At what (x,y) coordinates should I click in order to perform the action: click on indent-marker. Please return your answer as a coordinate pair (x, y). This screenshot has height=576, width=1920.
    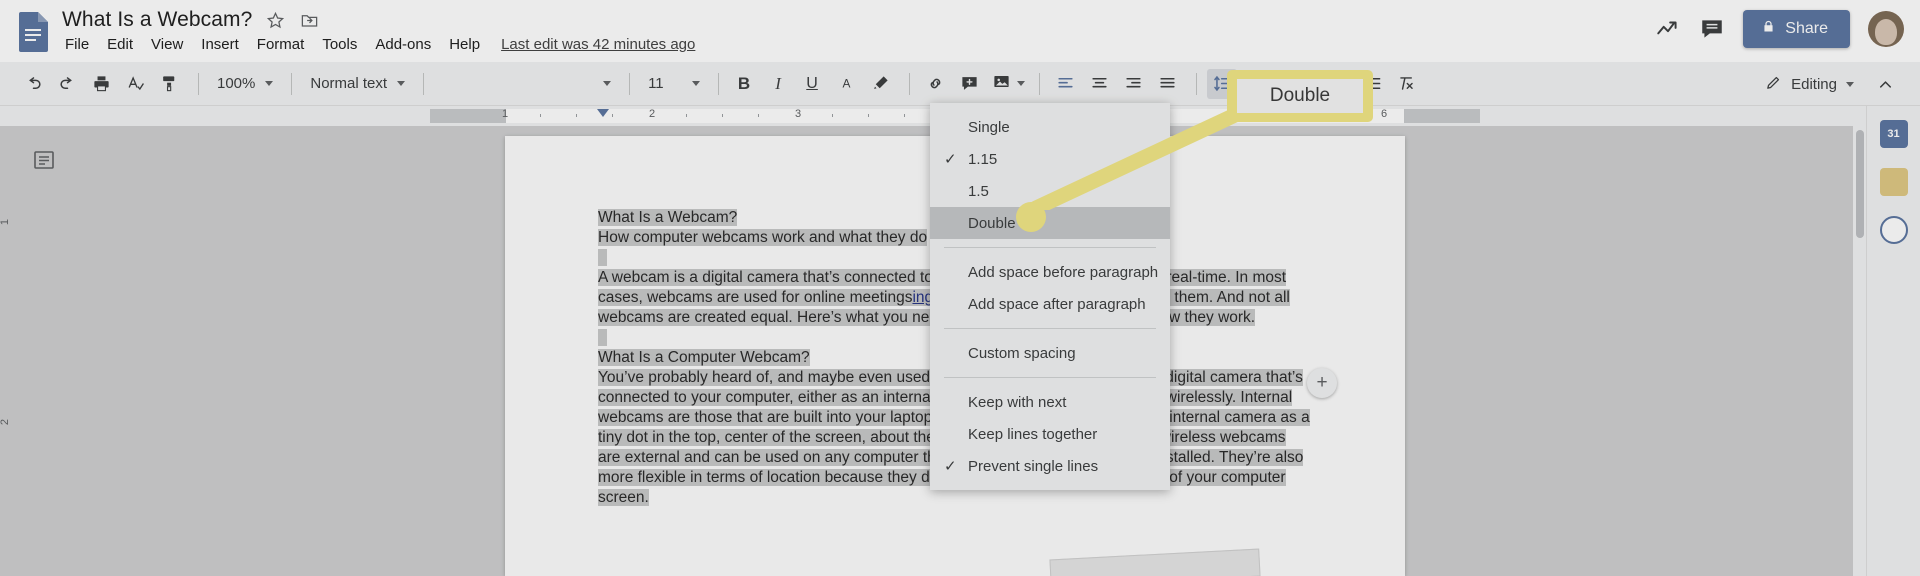
    Looking at the image, I should click on (603, 113).